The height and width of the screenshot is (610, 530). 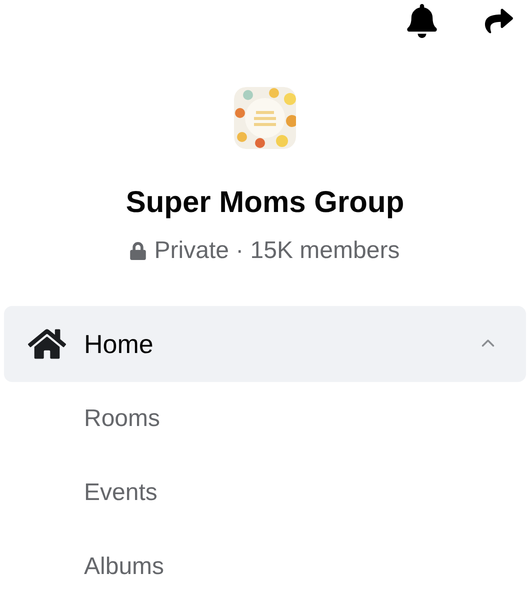 I want to click on group-info: Private · 15K members, so click(x=277, y=251).